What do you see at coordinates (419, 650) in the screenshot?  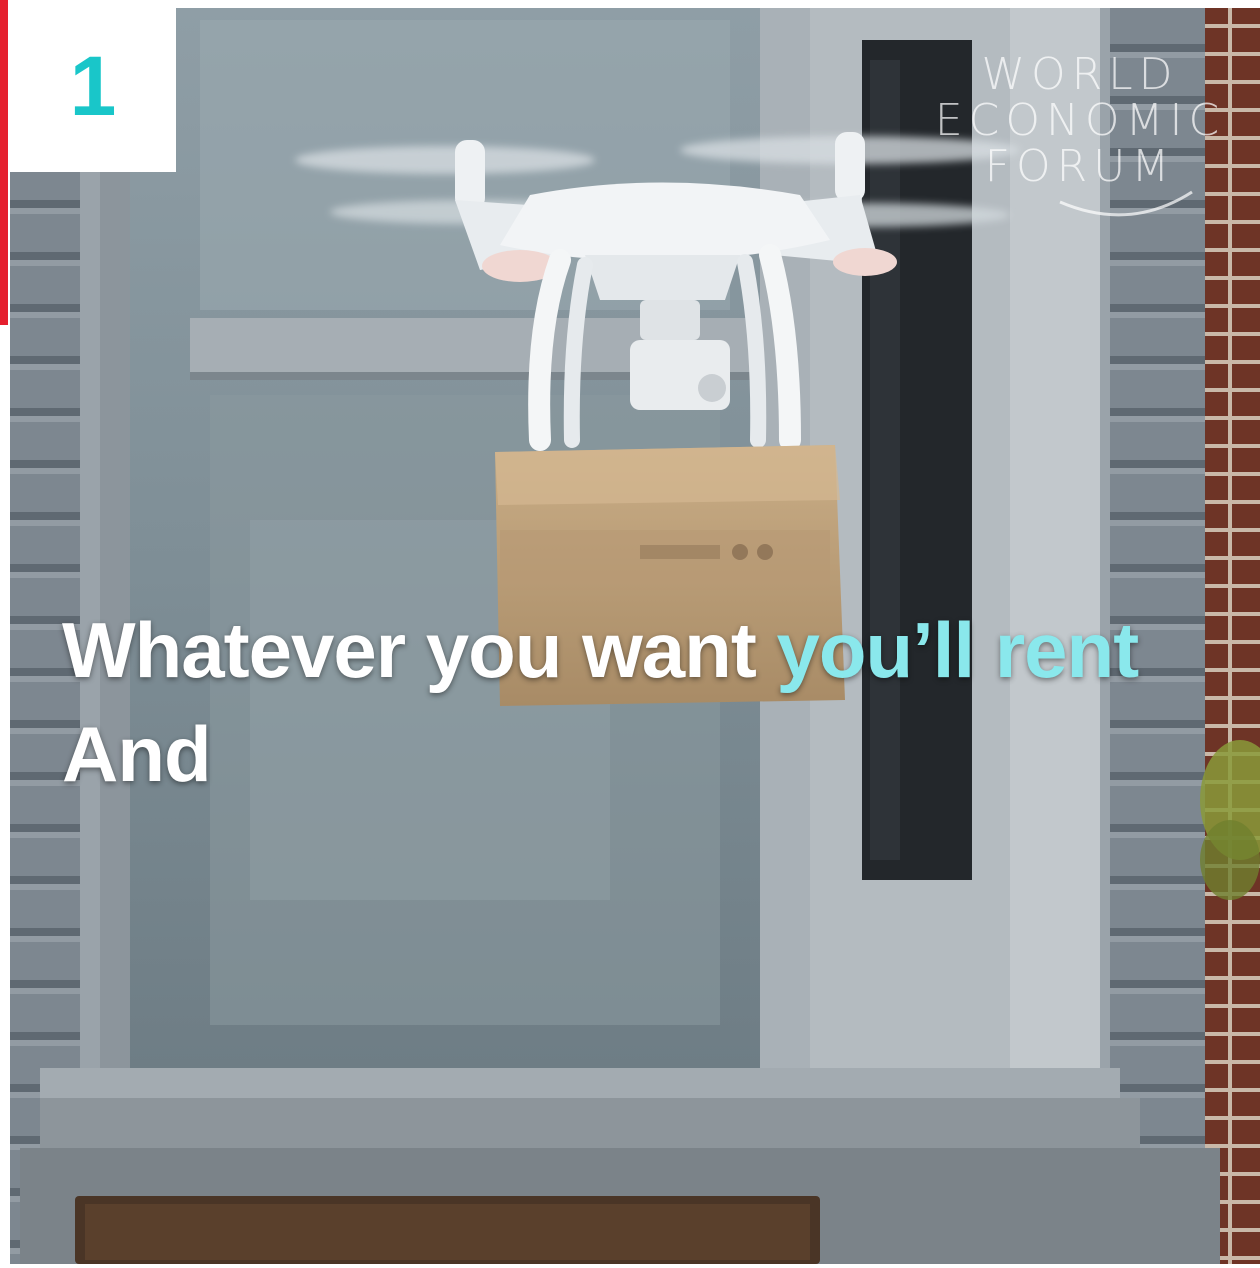 I see `caption-white-text: Whatever you want` at bounding box center [419, 650].